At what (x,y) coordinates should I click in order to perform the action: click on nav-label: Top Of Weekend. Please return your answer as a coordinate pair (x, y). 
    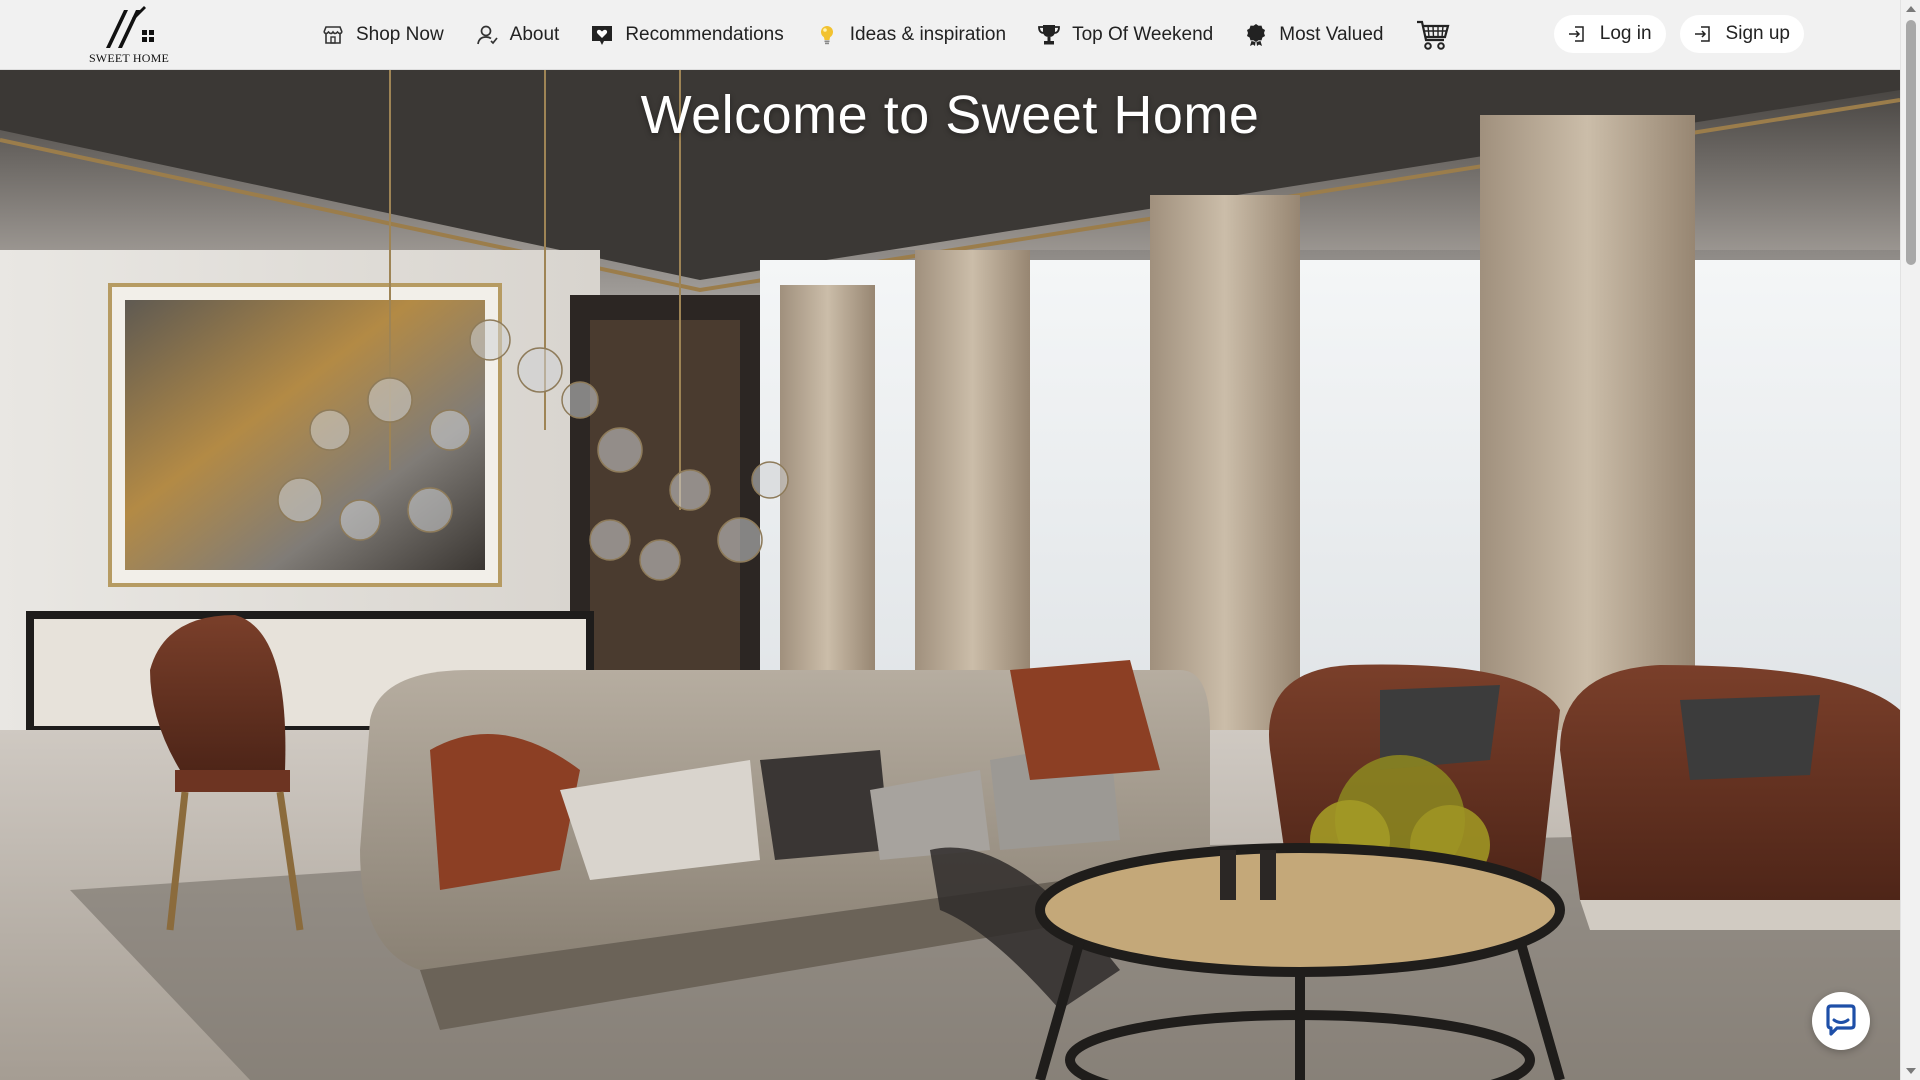
    Looking at the image, I should click on (1143, 34).